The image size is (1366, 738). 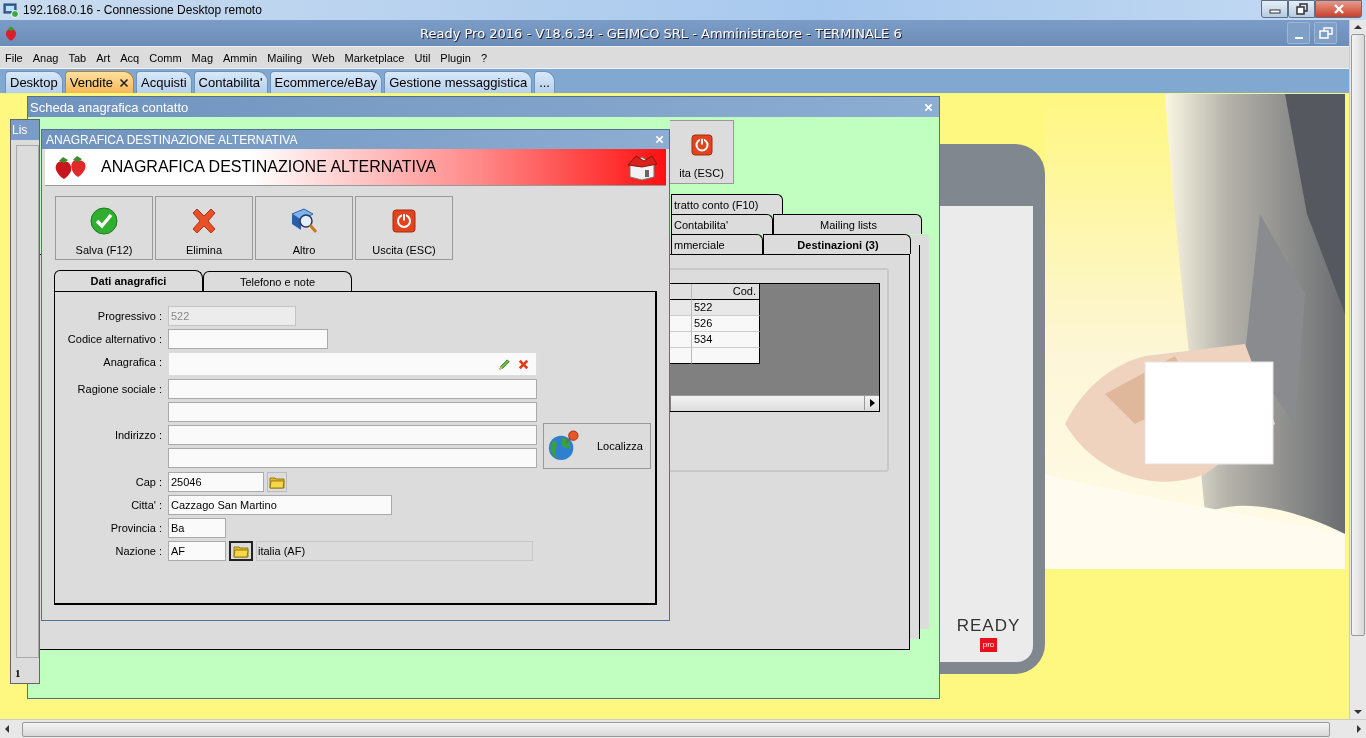 I want to click on field-label: Progressivo :, so click(x=129, y=316).